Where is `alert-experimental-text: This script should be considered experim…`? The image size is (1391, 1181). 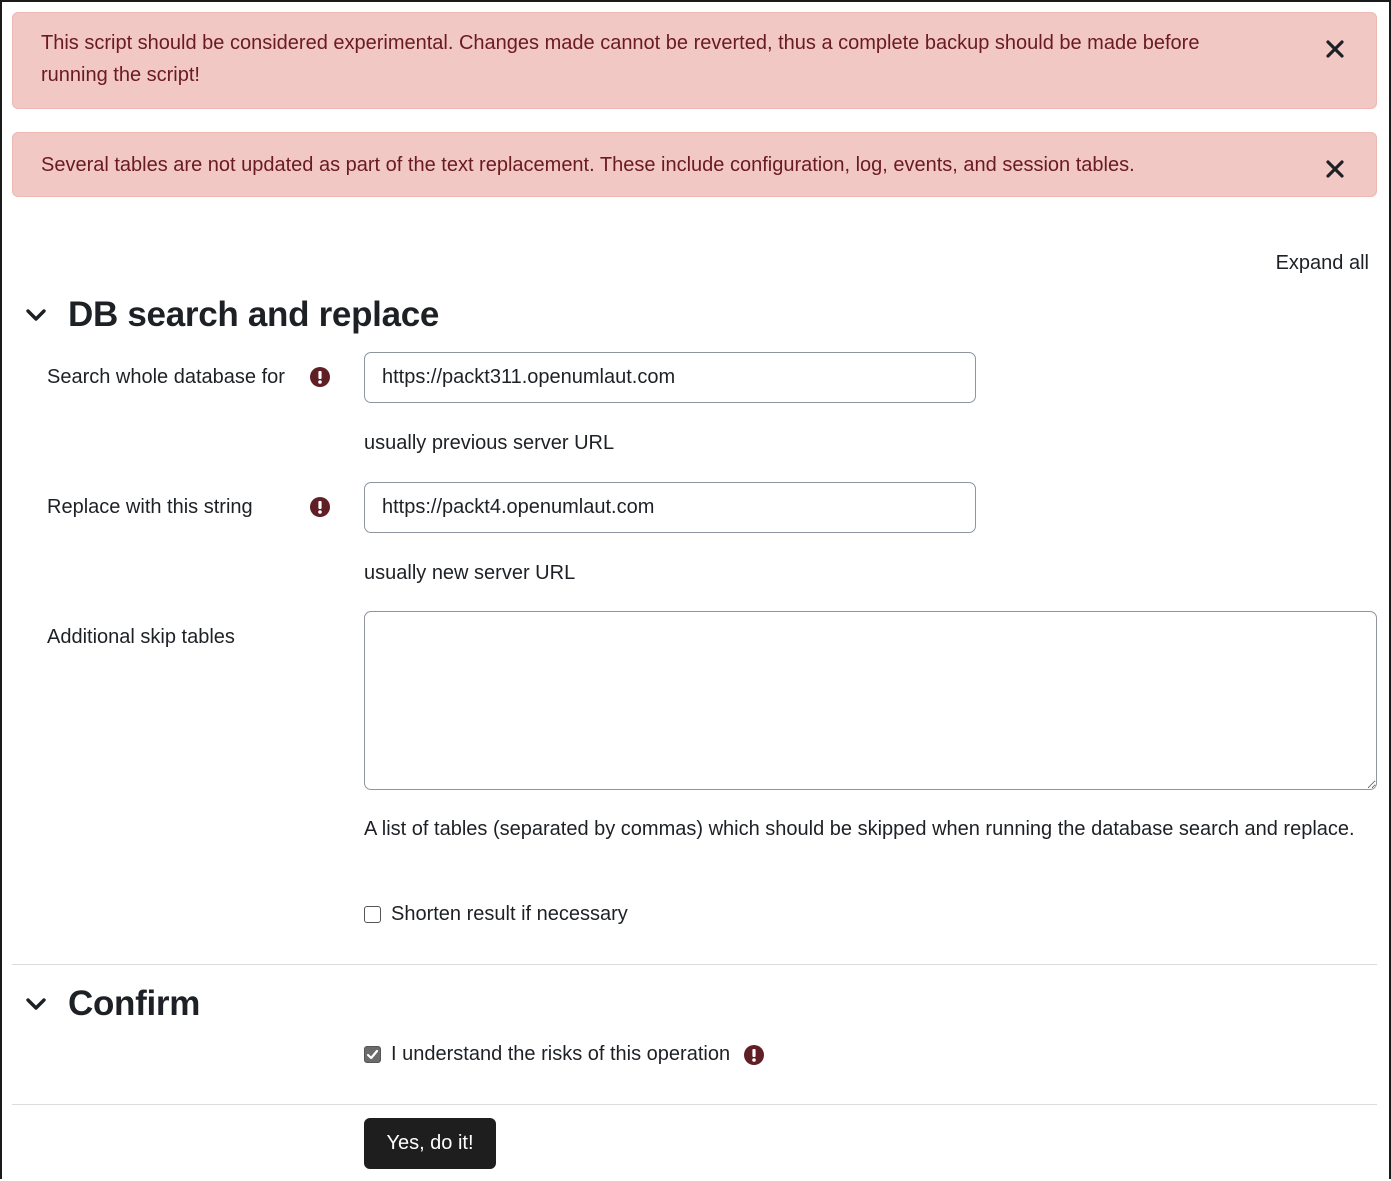
alert-experimental-text: This script should be considered experim… is located at coordinates (620, 59).